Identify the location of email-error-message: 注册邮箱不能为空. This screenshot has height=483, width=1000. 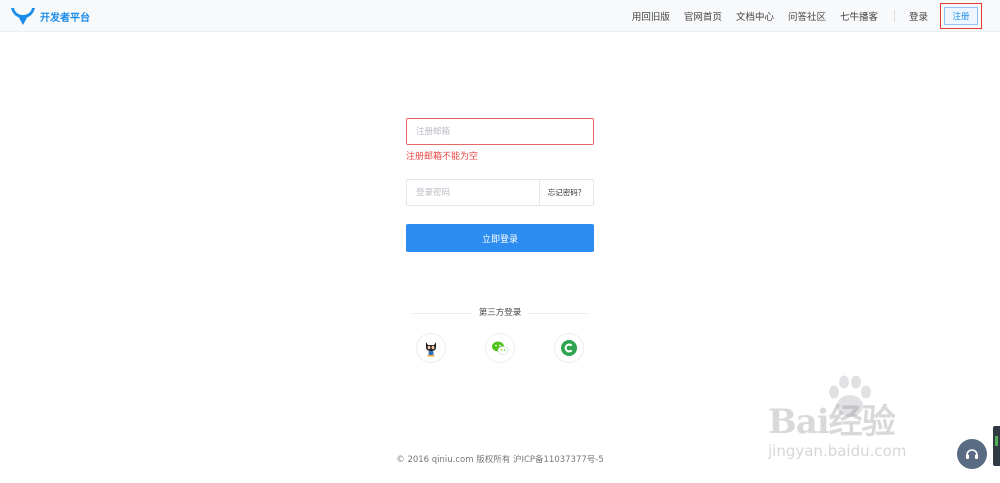
(442, 157).